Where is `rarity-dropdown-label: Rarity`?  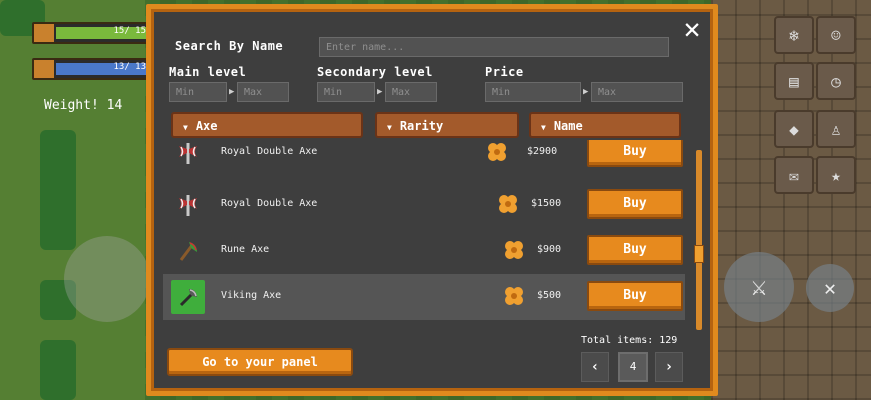
rarity-dropdown-label: Rarity is located at coordinates (421, 126).